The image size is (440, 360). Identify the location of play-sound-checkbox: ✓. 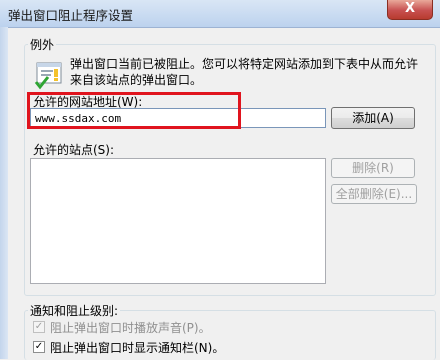
(39, 327).